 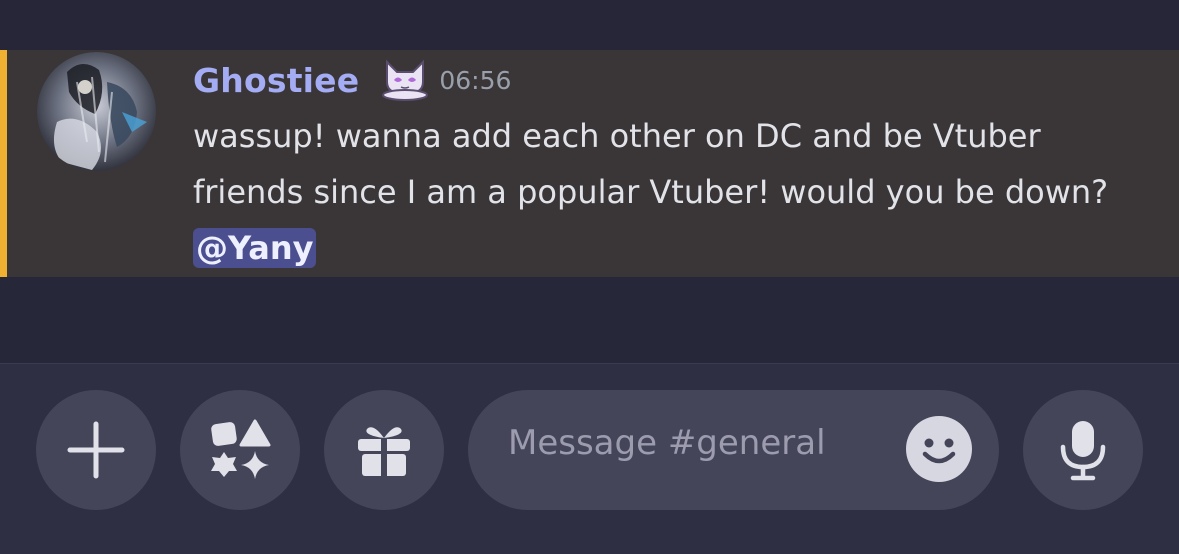 What do you see at coordinates (405, 80) in the screenshot?
I see `cat-face-icon` at bounding box center [405, 80].